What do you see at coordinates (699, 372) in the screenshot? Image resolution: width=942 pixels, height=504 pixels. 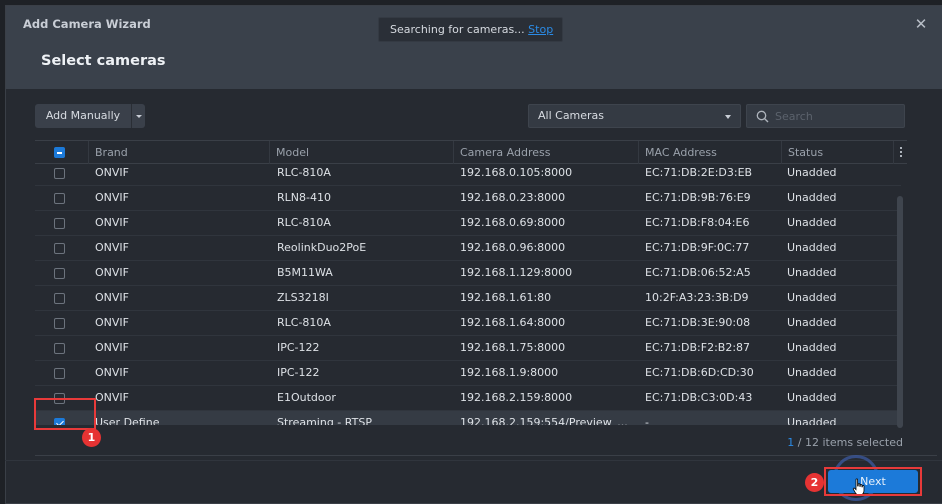 I see `cell-mac-address: EC:71:DB:6D:CD:30` at bounding box center [699, 372].